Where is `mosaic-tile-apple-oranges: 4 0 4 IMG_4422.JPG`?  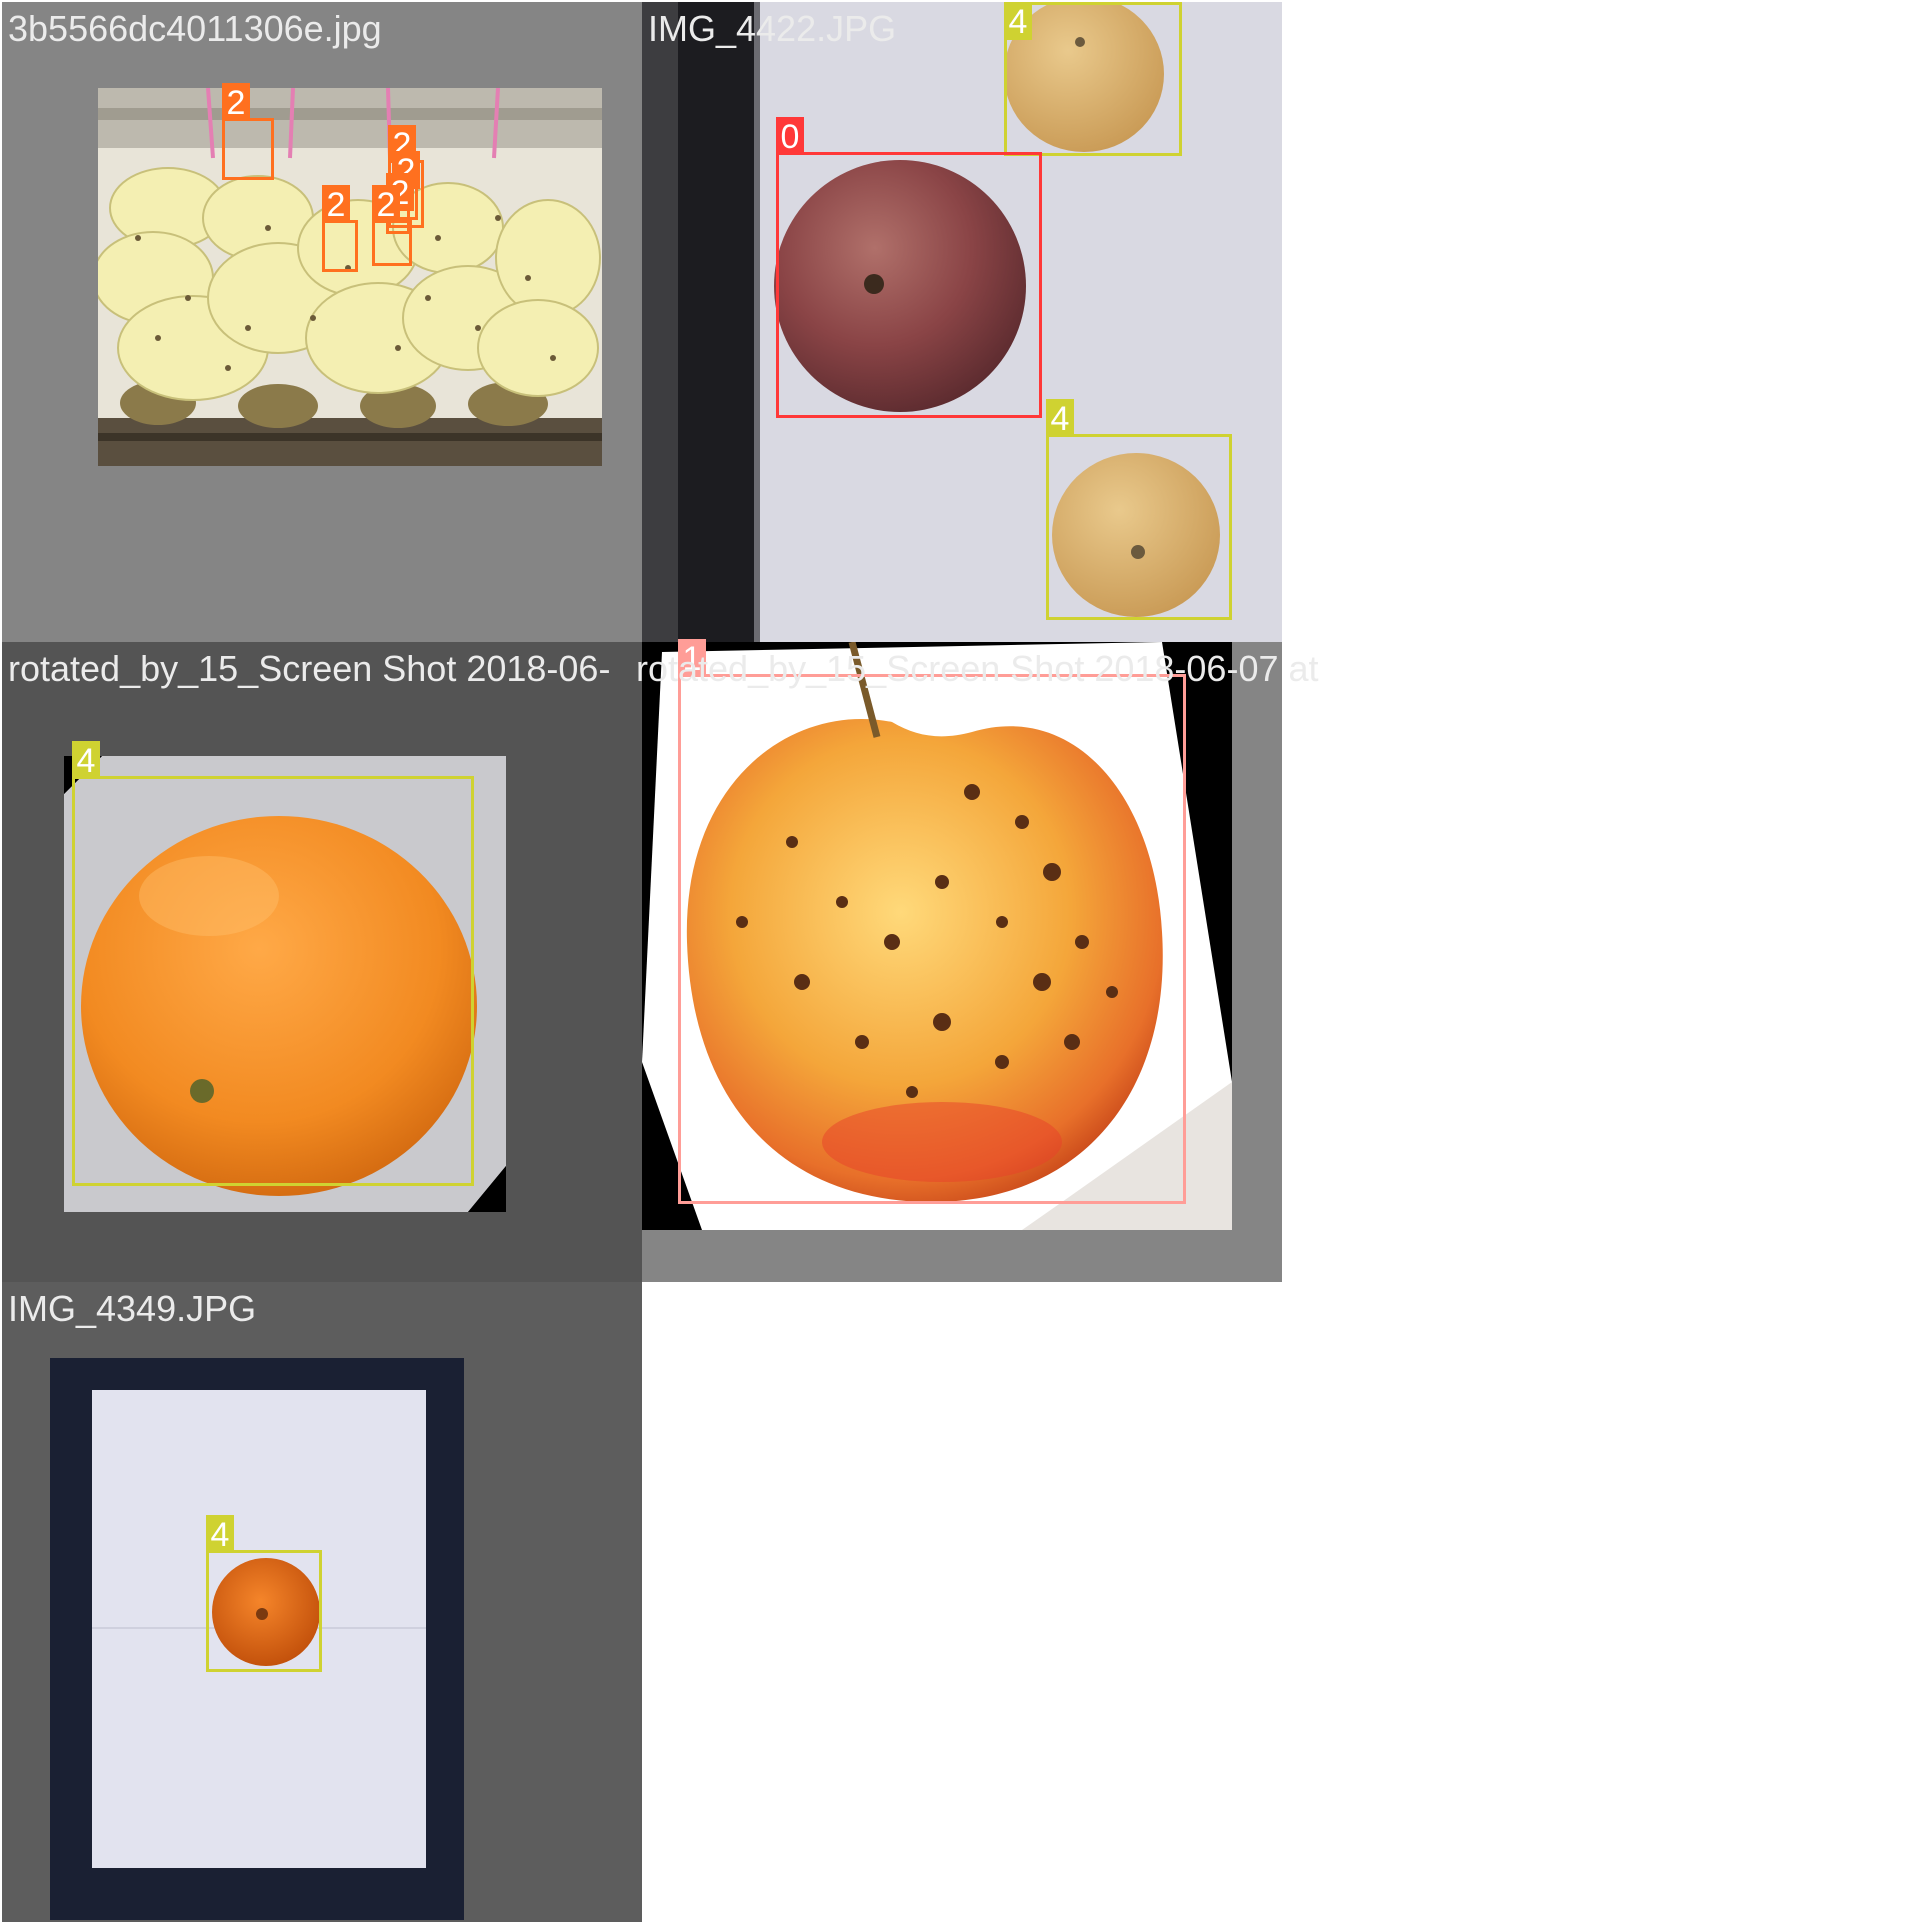
mosaic-tile-apple-oranges: 4 0 4 IMG_4422.JPG is located at coordinates (962, 322).